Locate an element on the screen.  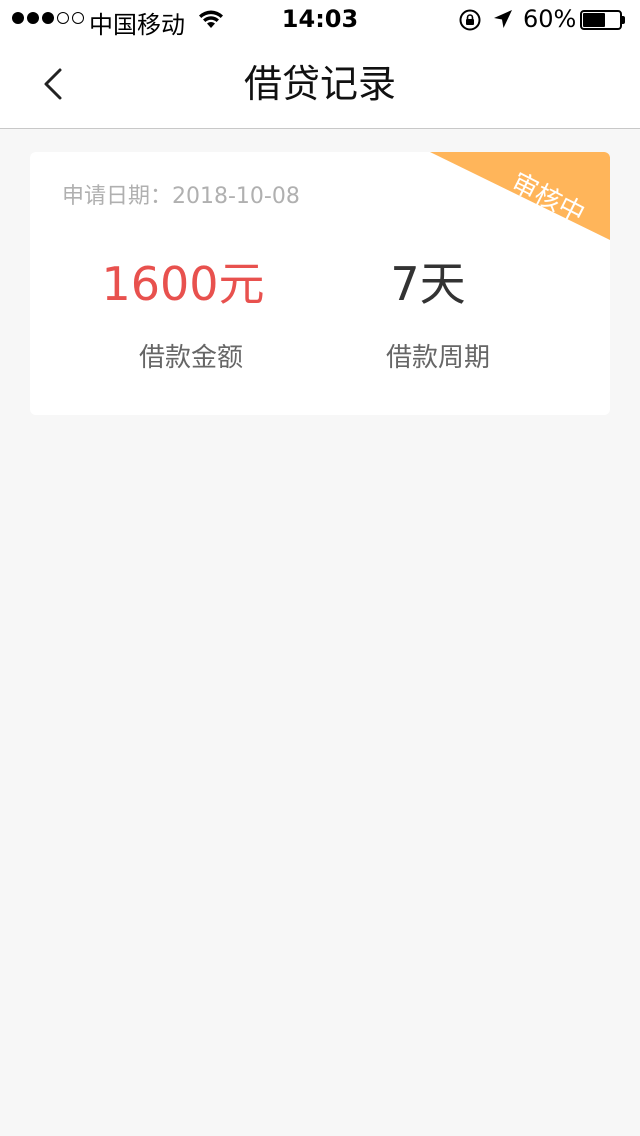
loan-period-value: 7天 is located at coordinates (428, 284).